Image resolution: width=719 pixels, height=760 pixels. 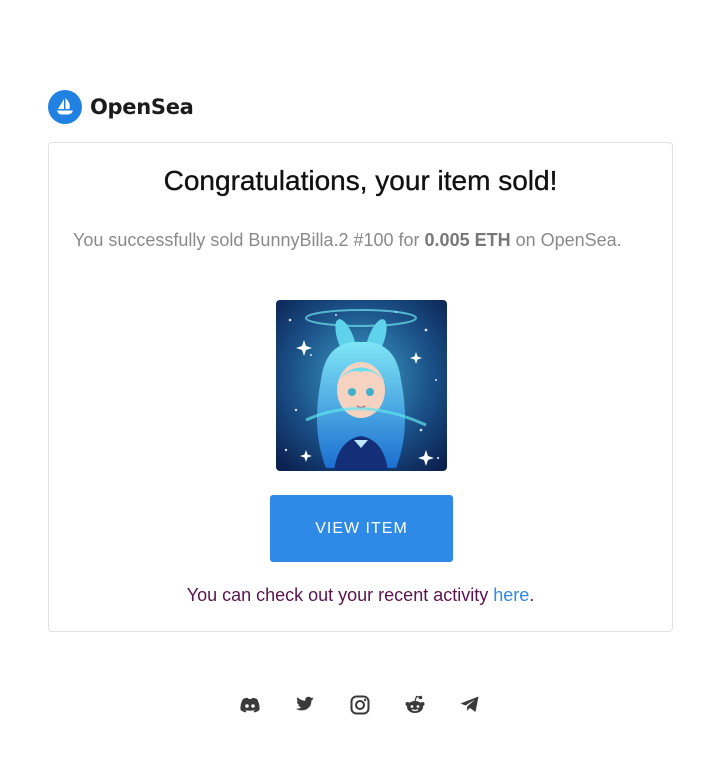 I want to click on activity-suffix: ., so click(x=532, y=595).